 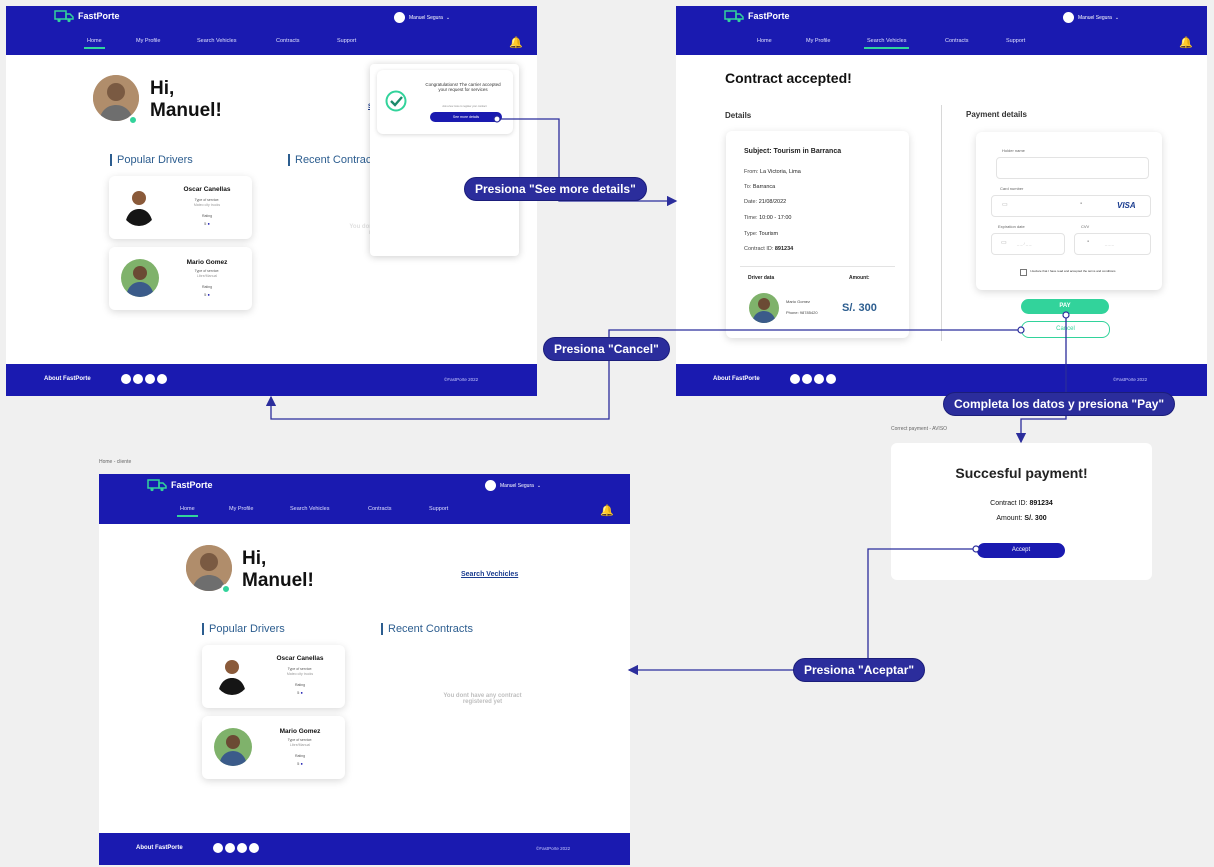 I want to click on callout-pay: Completa los datos y presiona "Pay", so click(x=1059, y=404).